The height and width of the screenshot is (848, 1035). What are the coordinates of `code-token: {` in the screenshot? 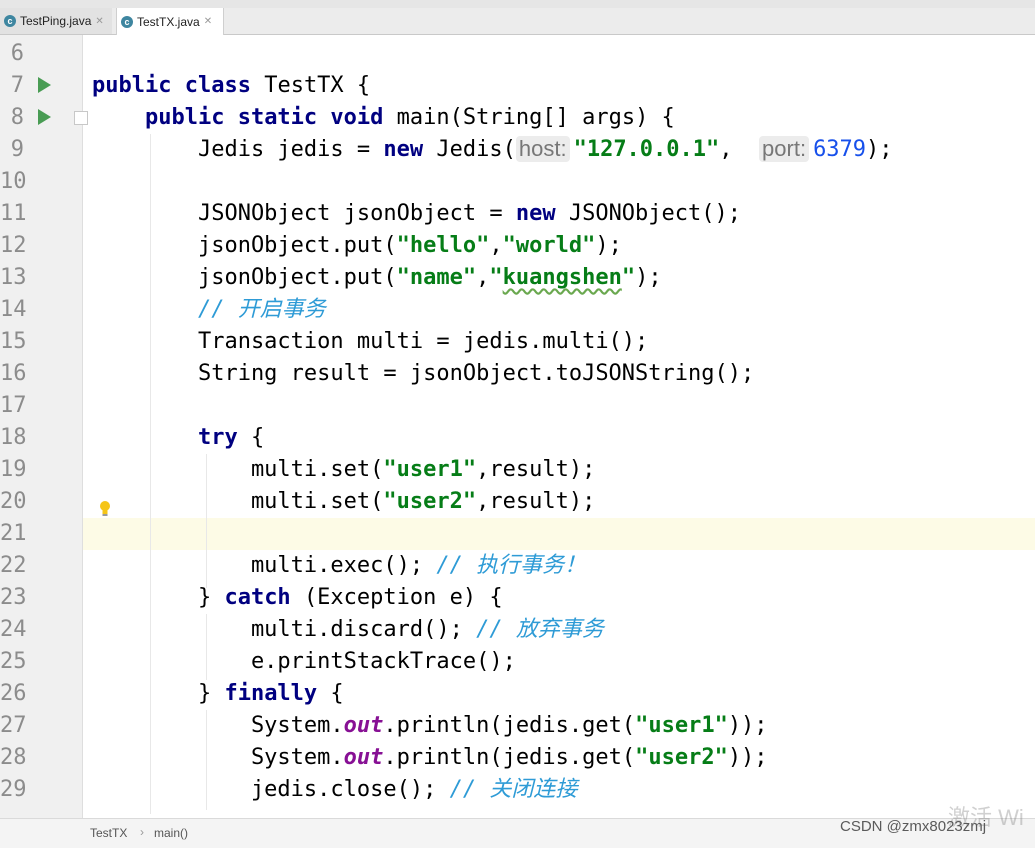 It's located at (257, 437).